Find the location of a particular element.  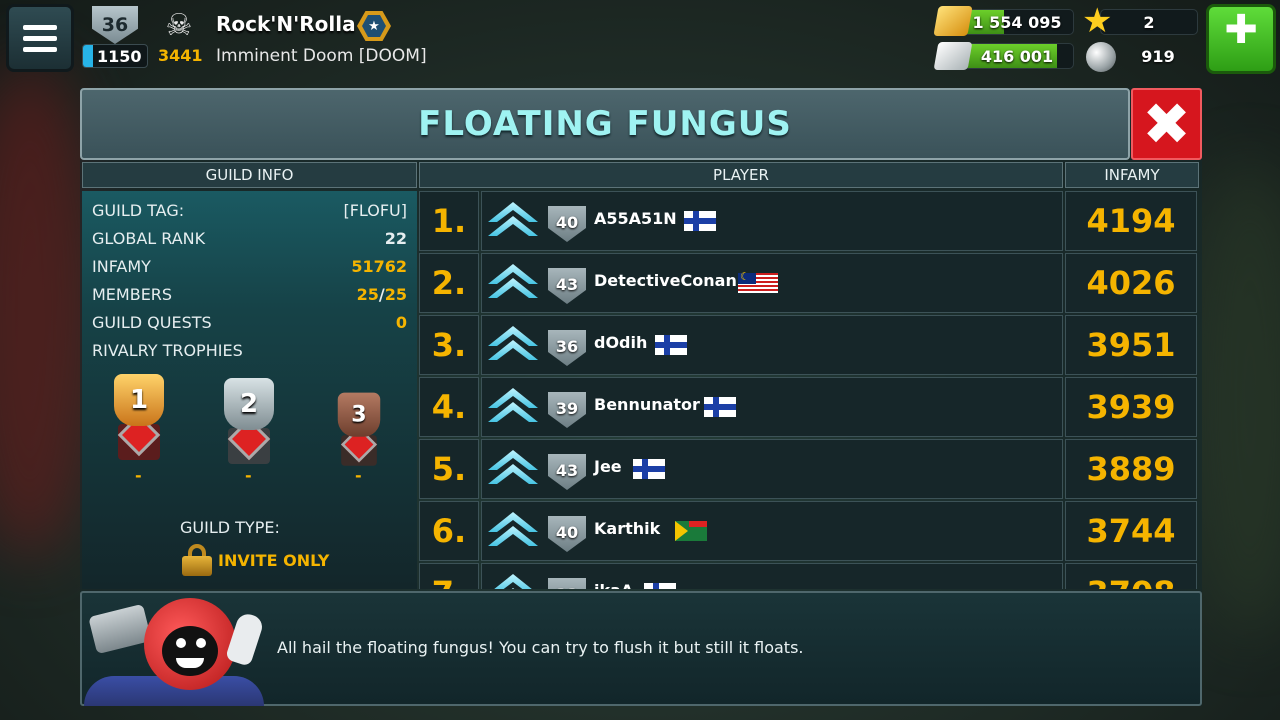

player-name: DetectiveConan is located at coordinates (665, 280).